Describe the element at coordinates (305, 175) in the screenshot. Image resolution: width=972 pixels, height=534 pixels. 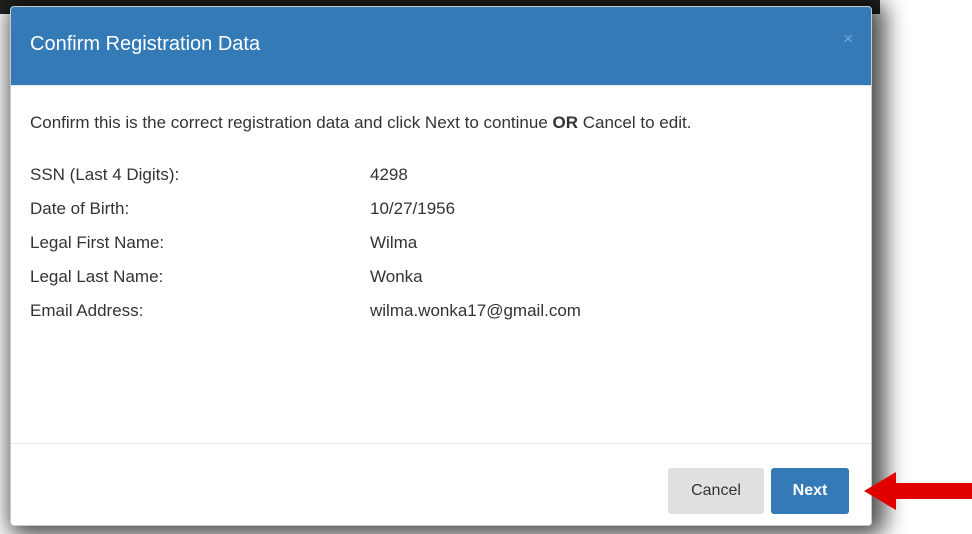
I see `table-row: SSN (Last 4 Digits): 4298` at that location.